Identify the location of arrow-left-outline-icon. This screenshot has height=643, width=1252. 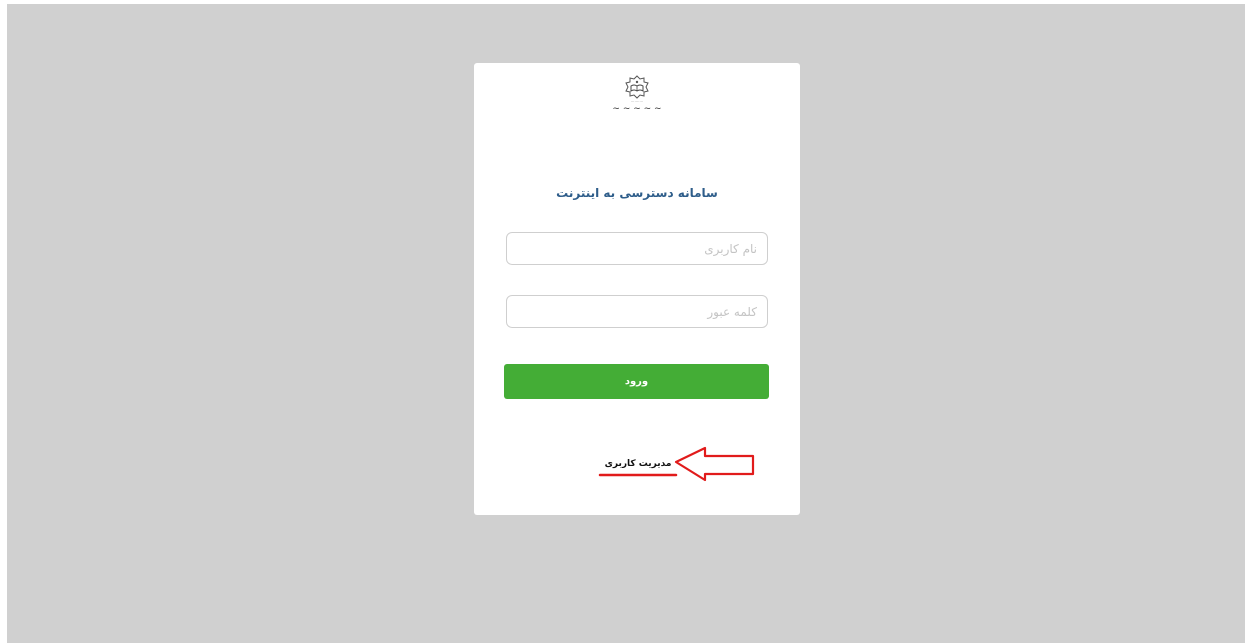
(676, 464).